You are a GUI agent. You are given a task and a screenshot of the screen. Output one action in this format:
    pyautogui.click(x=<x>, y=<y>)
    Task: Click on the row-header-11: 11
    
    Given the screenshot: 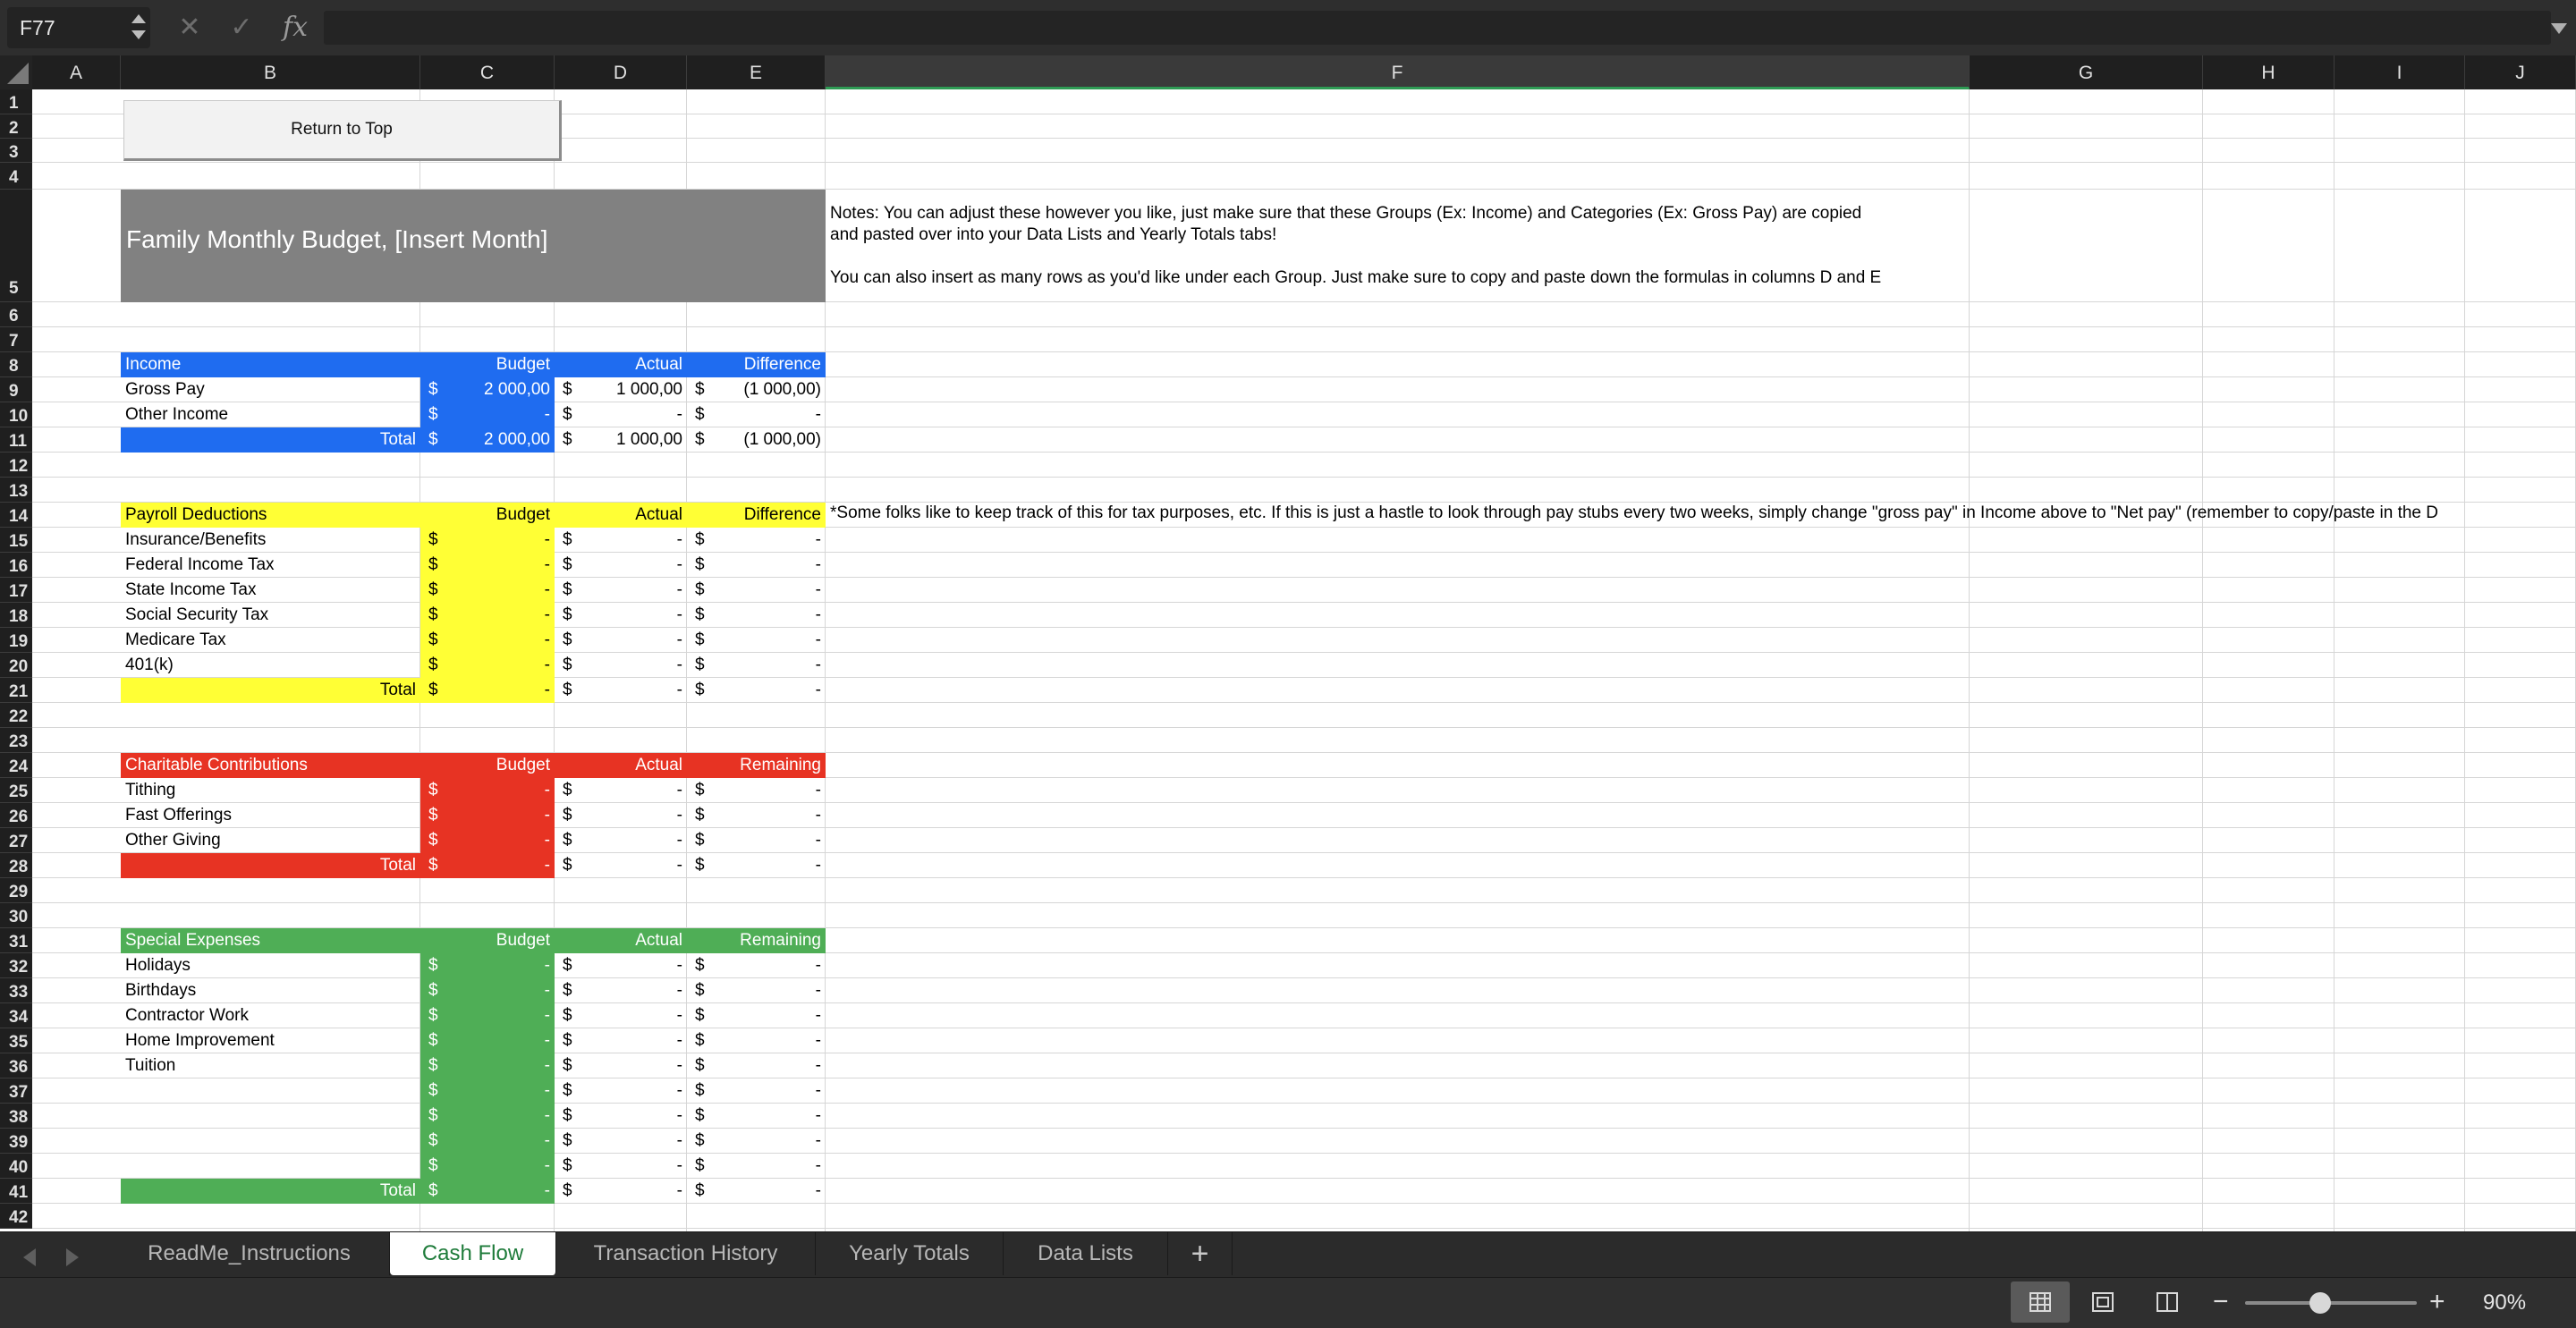 What is the action you would take?
    pyautogui.click(x=16, y=440)
    